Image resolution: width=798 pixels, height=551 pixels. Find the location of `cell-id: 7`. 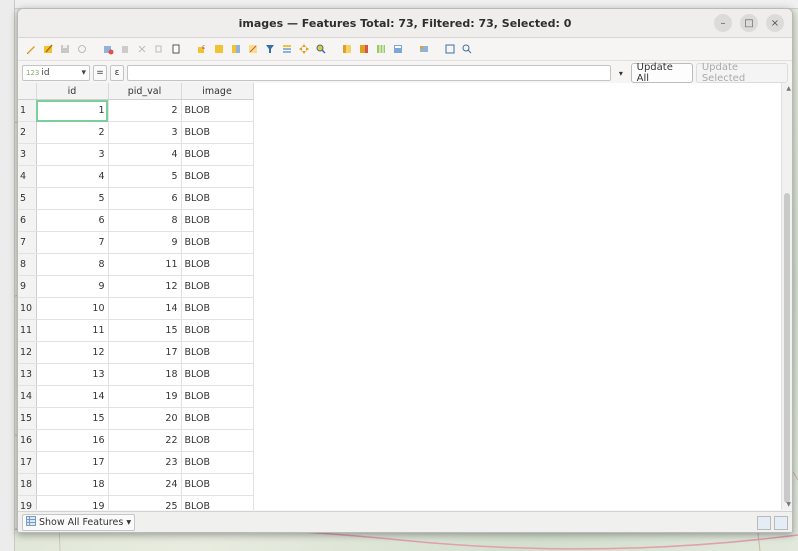

cell-id: 7 is located at coordinates (72, 242).